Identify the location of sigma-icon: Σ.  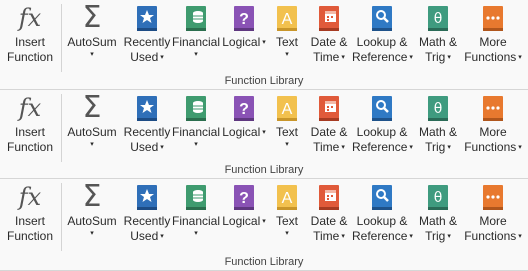
(92, 196).